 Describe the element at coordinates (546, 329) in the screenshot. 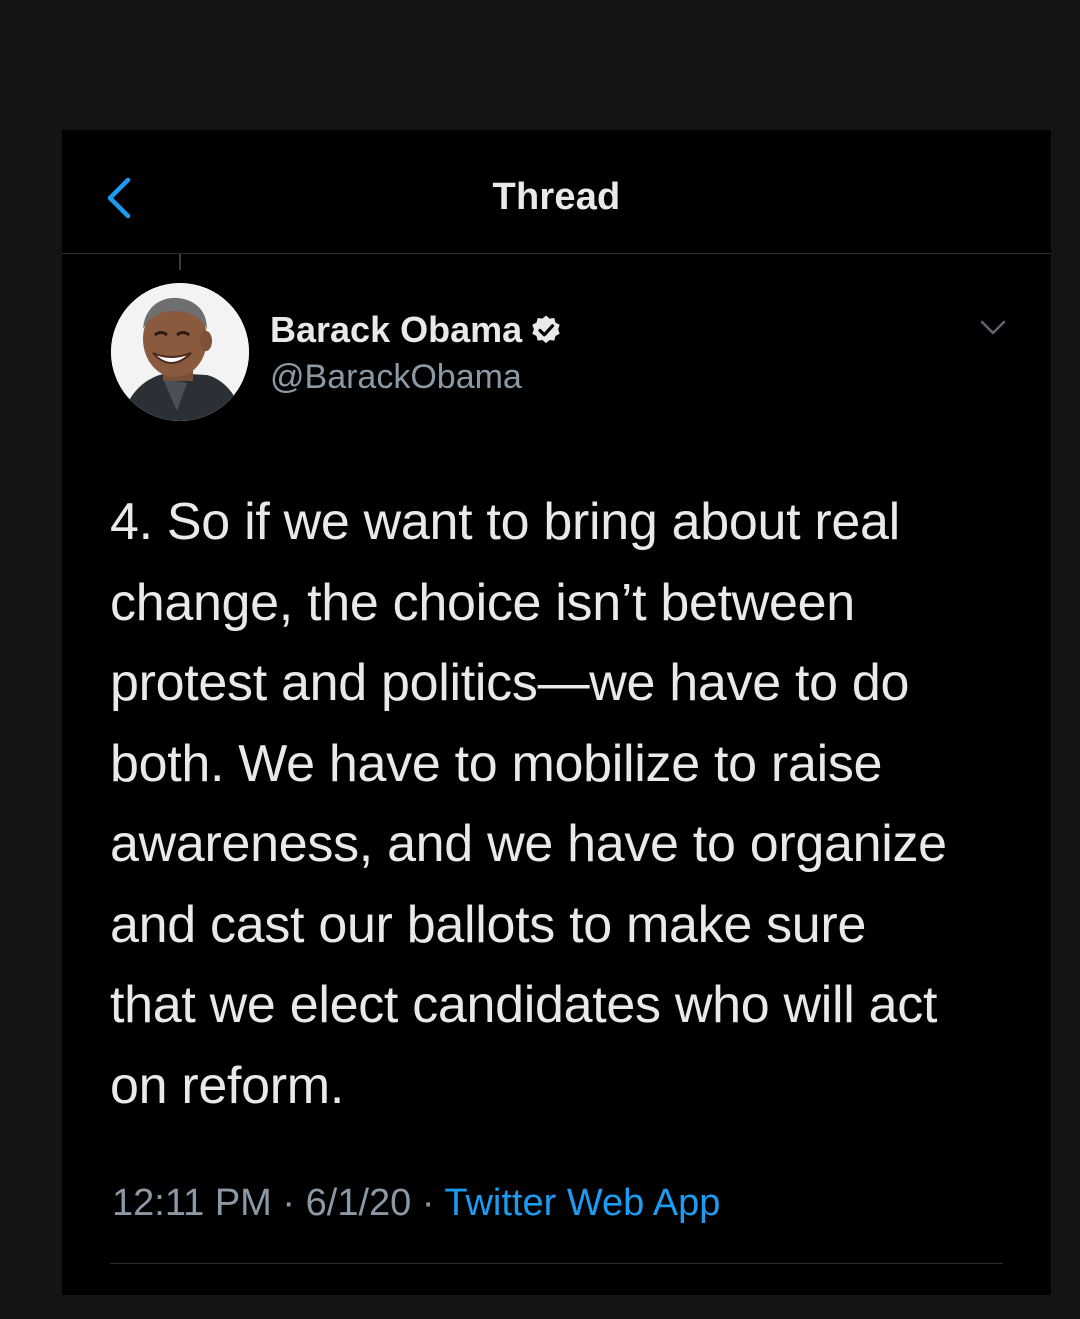

I see `verified-badge-icon` at that location.